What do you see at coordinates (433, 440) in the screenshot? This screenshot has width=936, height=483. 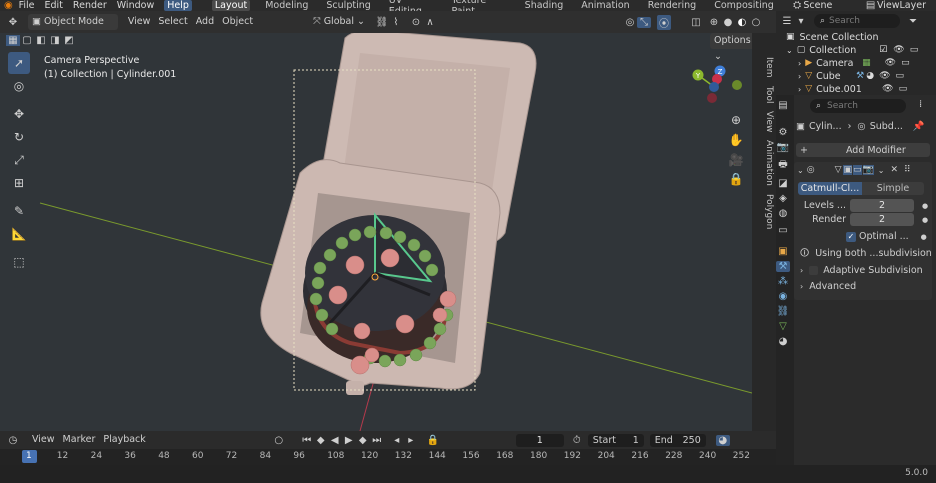 I see `lock-keying-icon: 🔒` at bounding box center [433, 440].